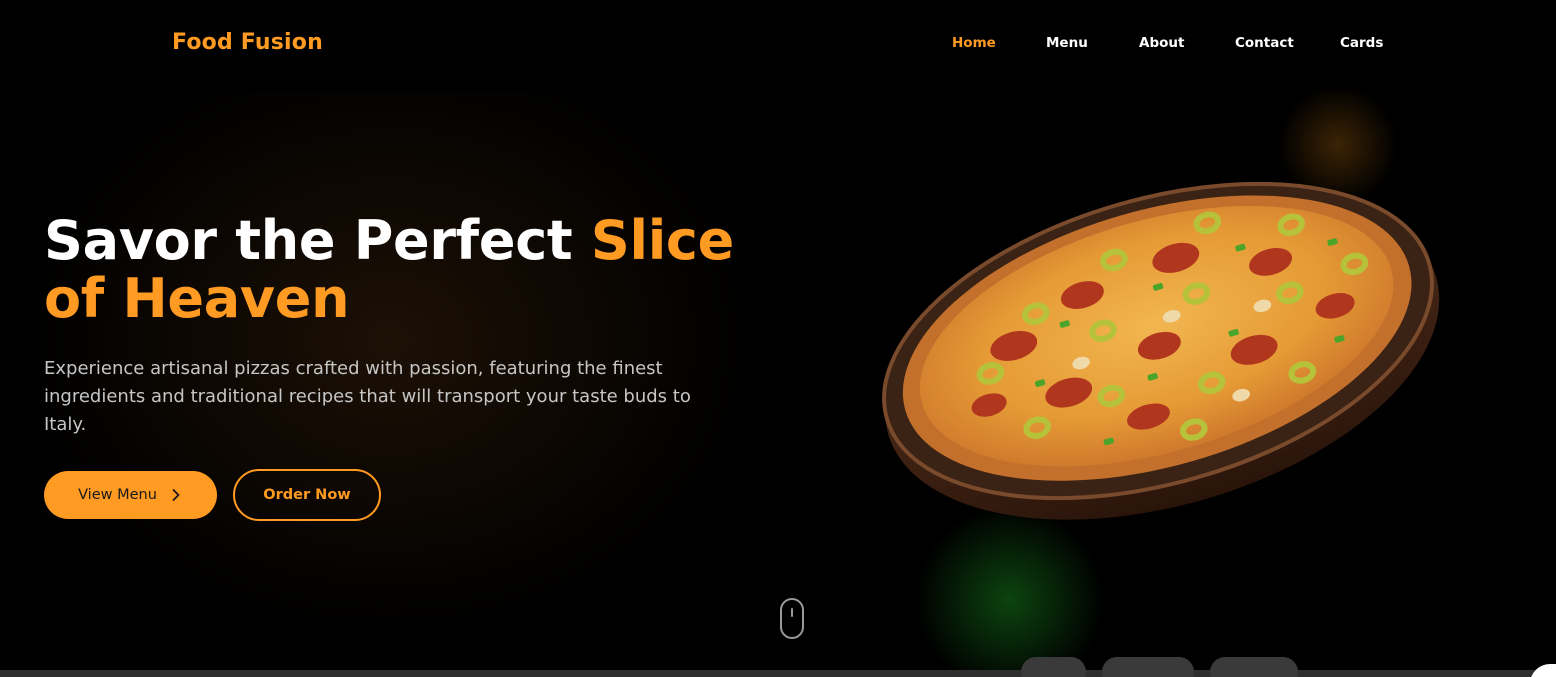 This screenshot has width=1556, height=677. Describe the element at coordinates (1361, 43) in the screenshot. I see `nav-cards: Cards` at that location.